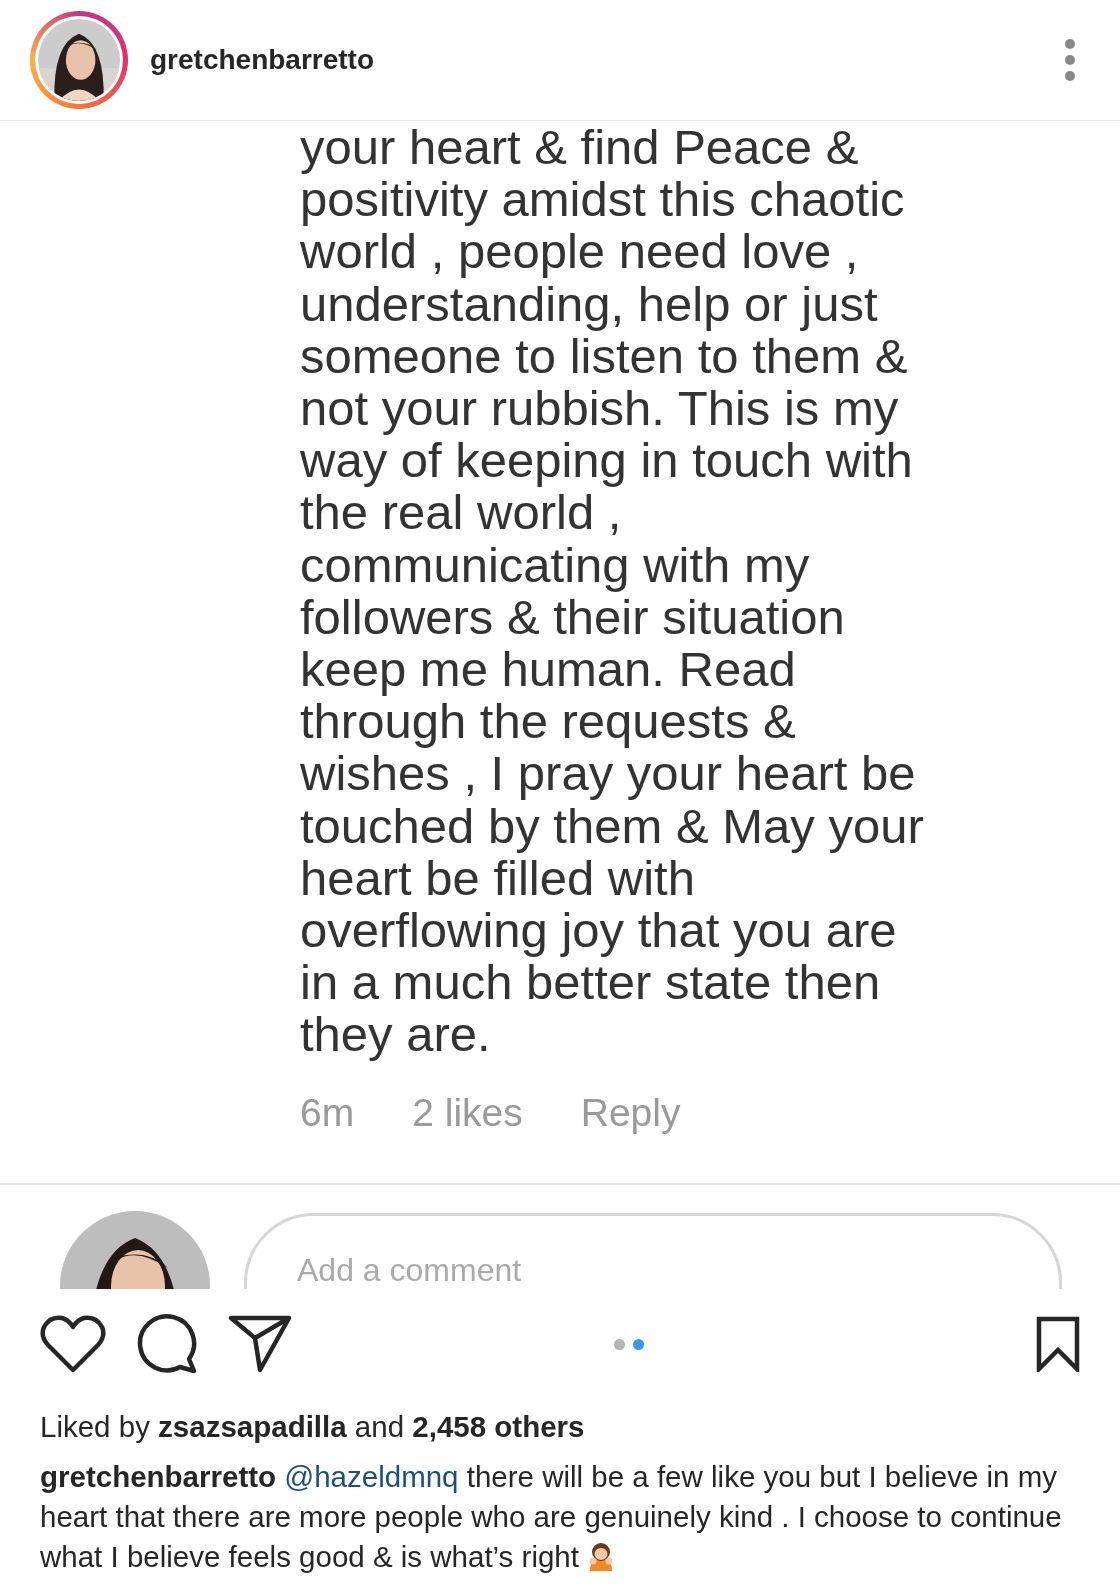 This screenshot has height=1588, width=1120. What do you see at coordinates (630, 1112) in the screenshot?
I see `reply-link: Reply` at bounding box center [630, 1112].